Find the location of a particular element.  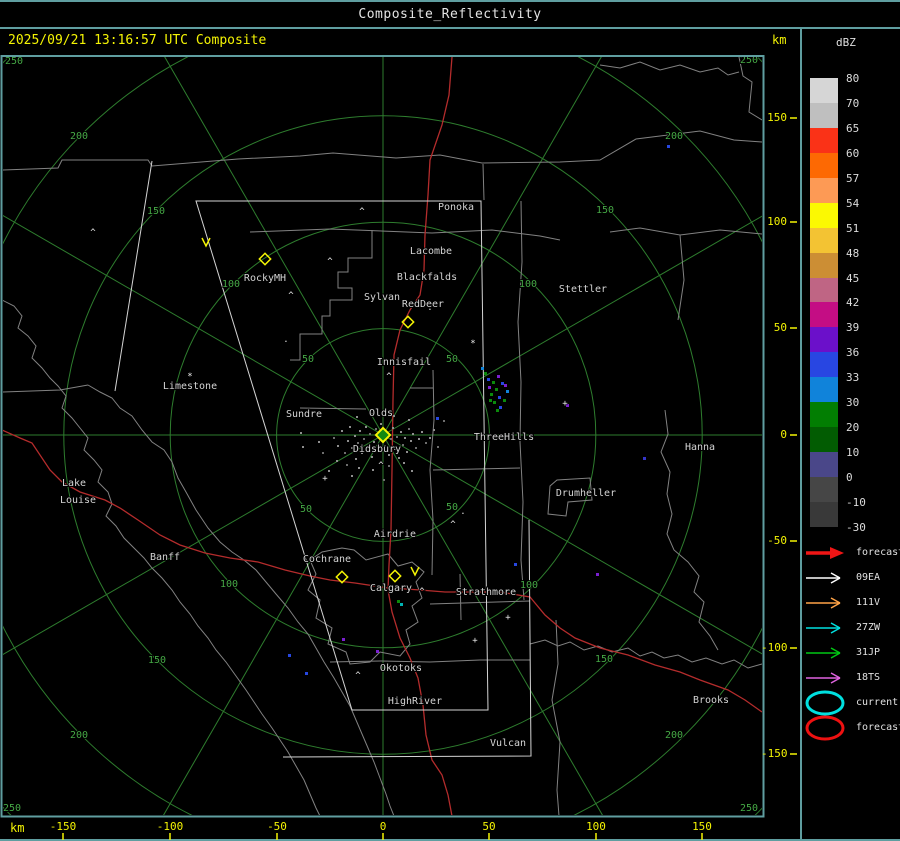

radar-site-icon is located at coordinates (383, 435).